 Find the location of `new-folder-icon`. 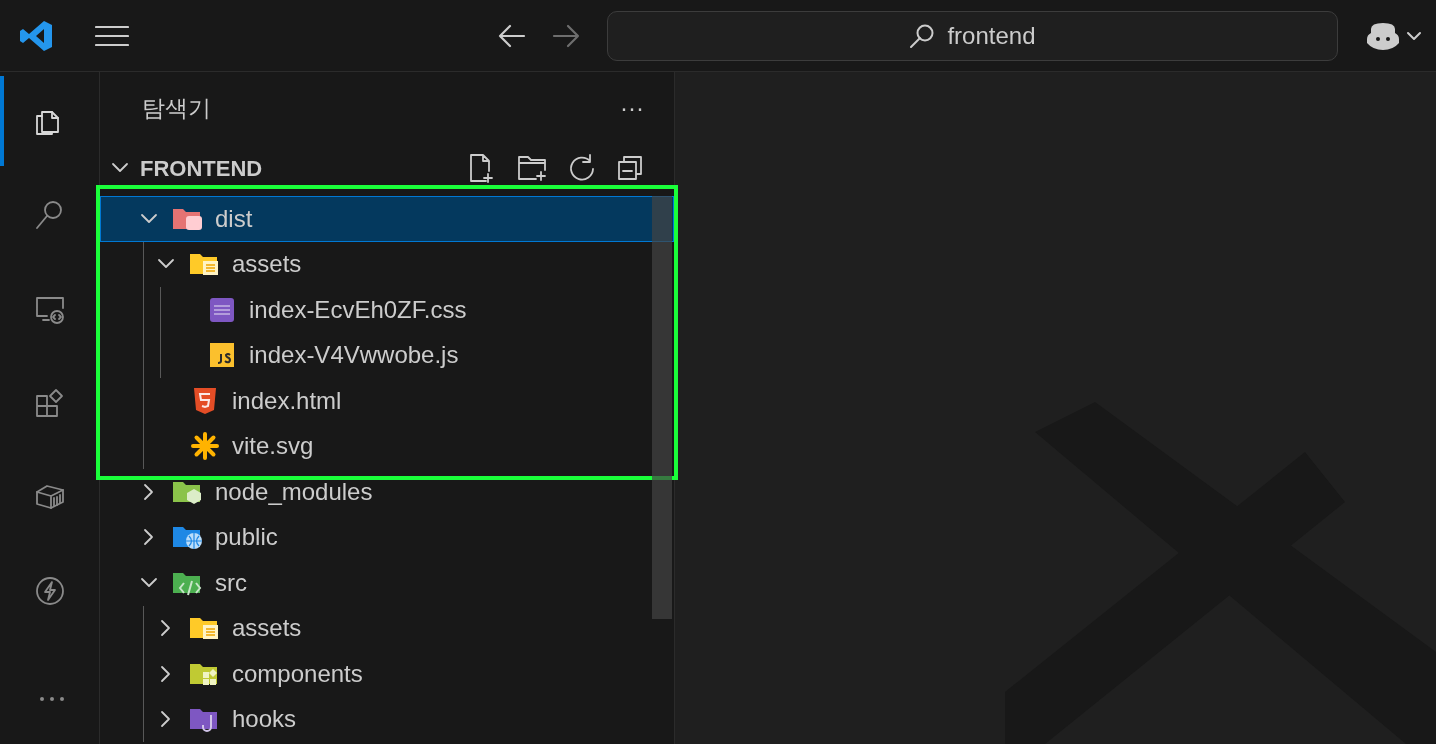

new-folder-icon is located at coordinates (532, 168).